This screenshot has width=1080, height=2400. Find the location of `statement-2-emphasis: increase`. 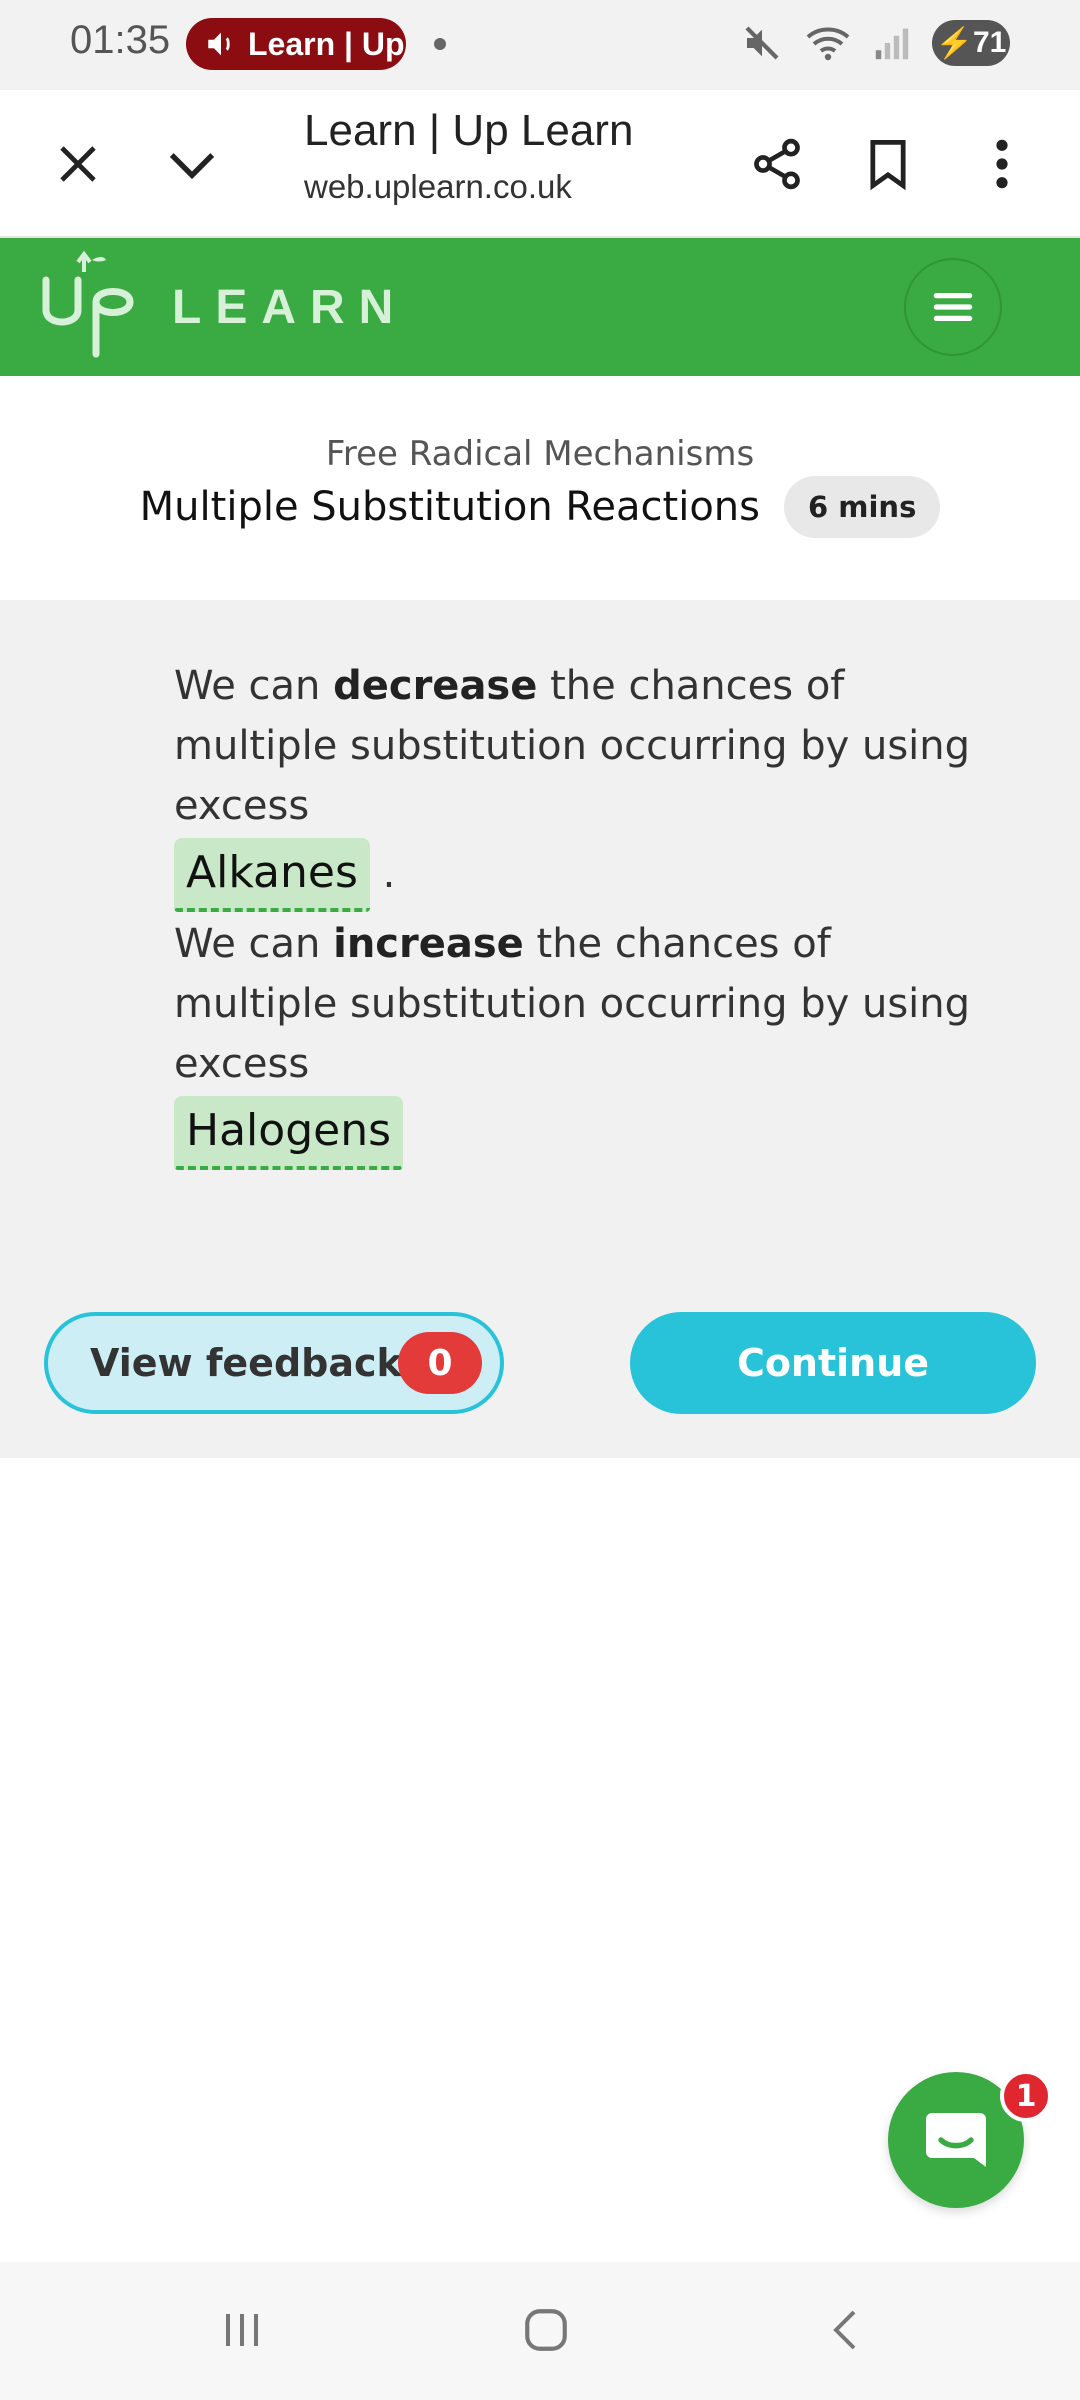

statement-2-emphasis: increase is located at coordinates (428, 944).